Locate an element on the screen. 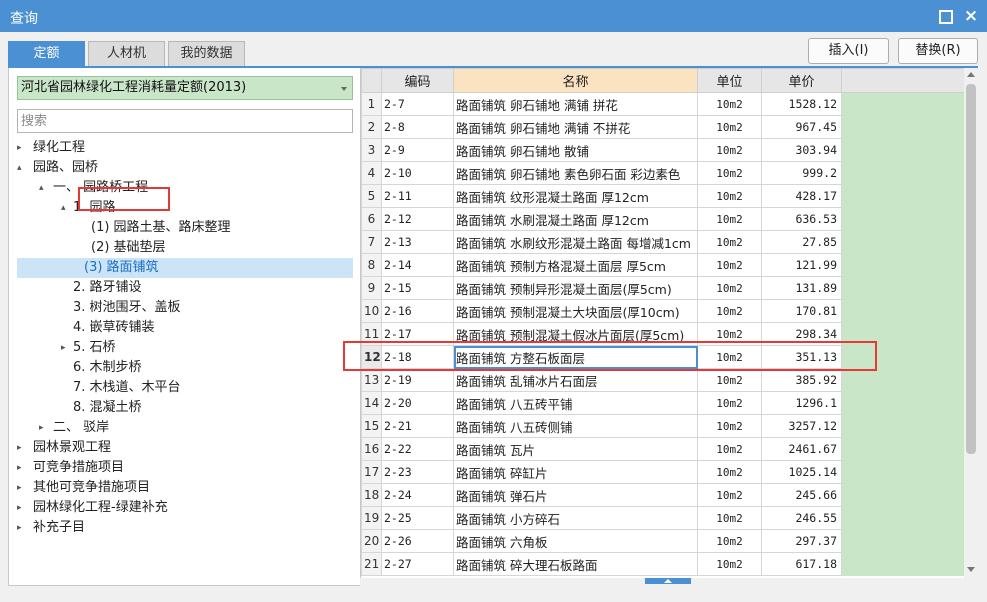 This screenshot has width=987, height=602. cell-name: 路面铺筑 六角板 is located at coordinates (575, 541).